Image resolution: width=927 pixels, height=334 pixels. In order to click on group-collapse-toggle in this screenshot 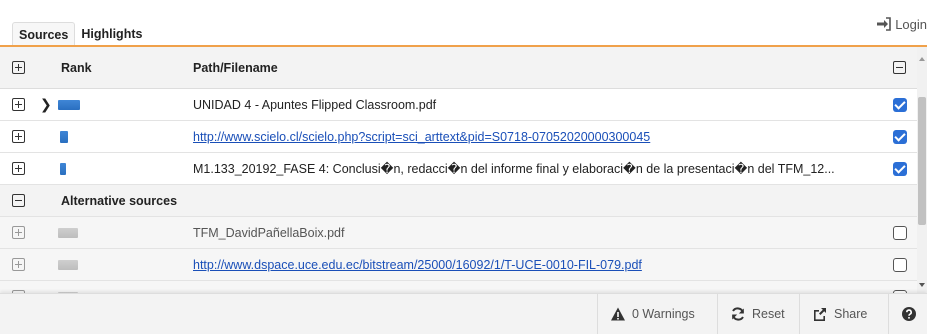, I will do `click(18, 201)`.